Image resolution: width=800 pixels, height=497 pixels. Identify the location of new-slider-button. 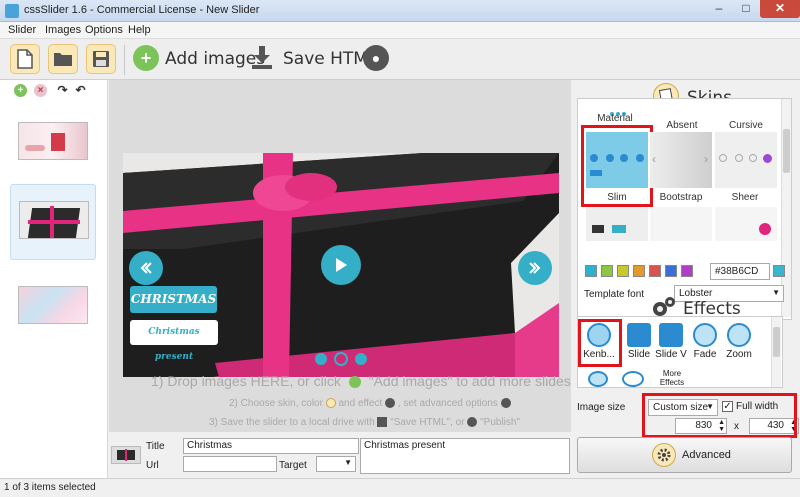
(25, 59).